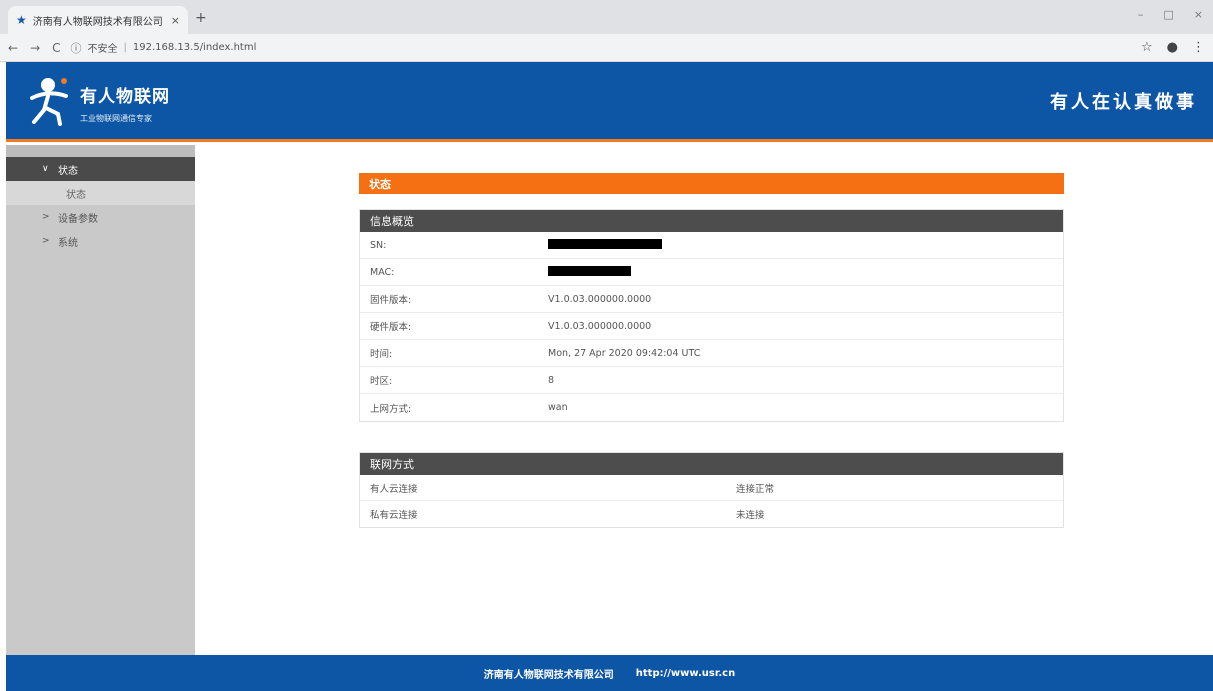 This screenshot has width=1213, height=691. What do you see at coordinates (125, 97) in the screenshot?
I see `brand-name: 有人物联网` at bounding box center [125, 97].